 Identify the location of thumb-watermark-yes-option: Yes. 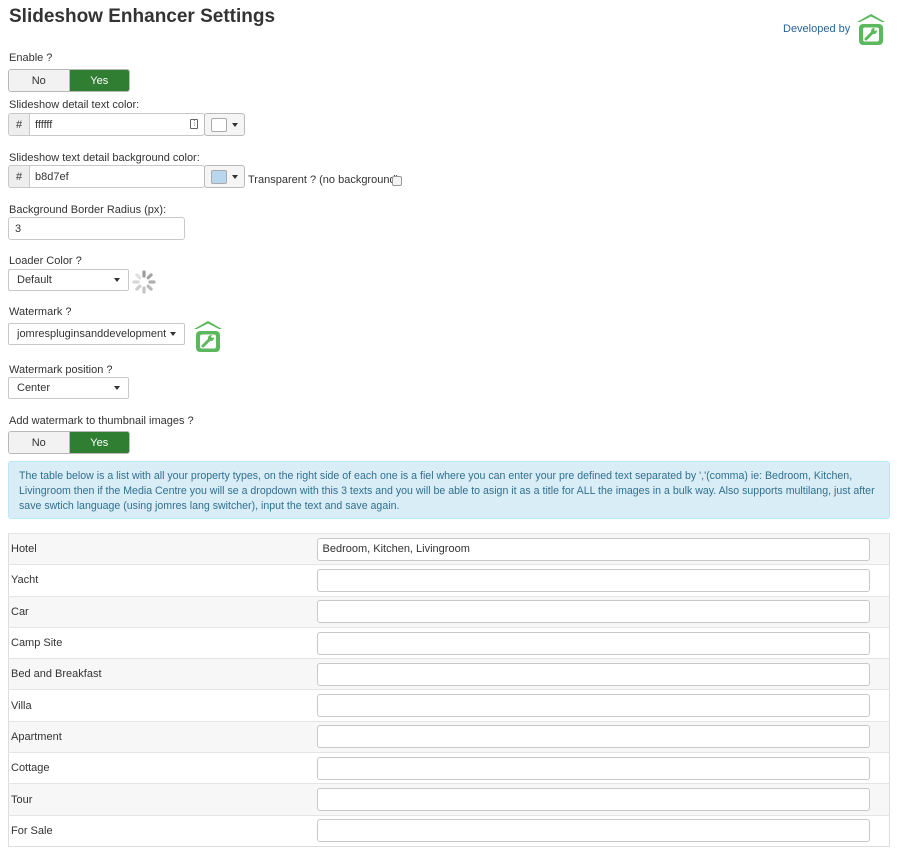
(99, 442).